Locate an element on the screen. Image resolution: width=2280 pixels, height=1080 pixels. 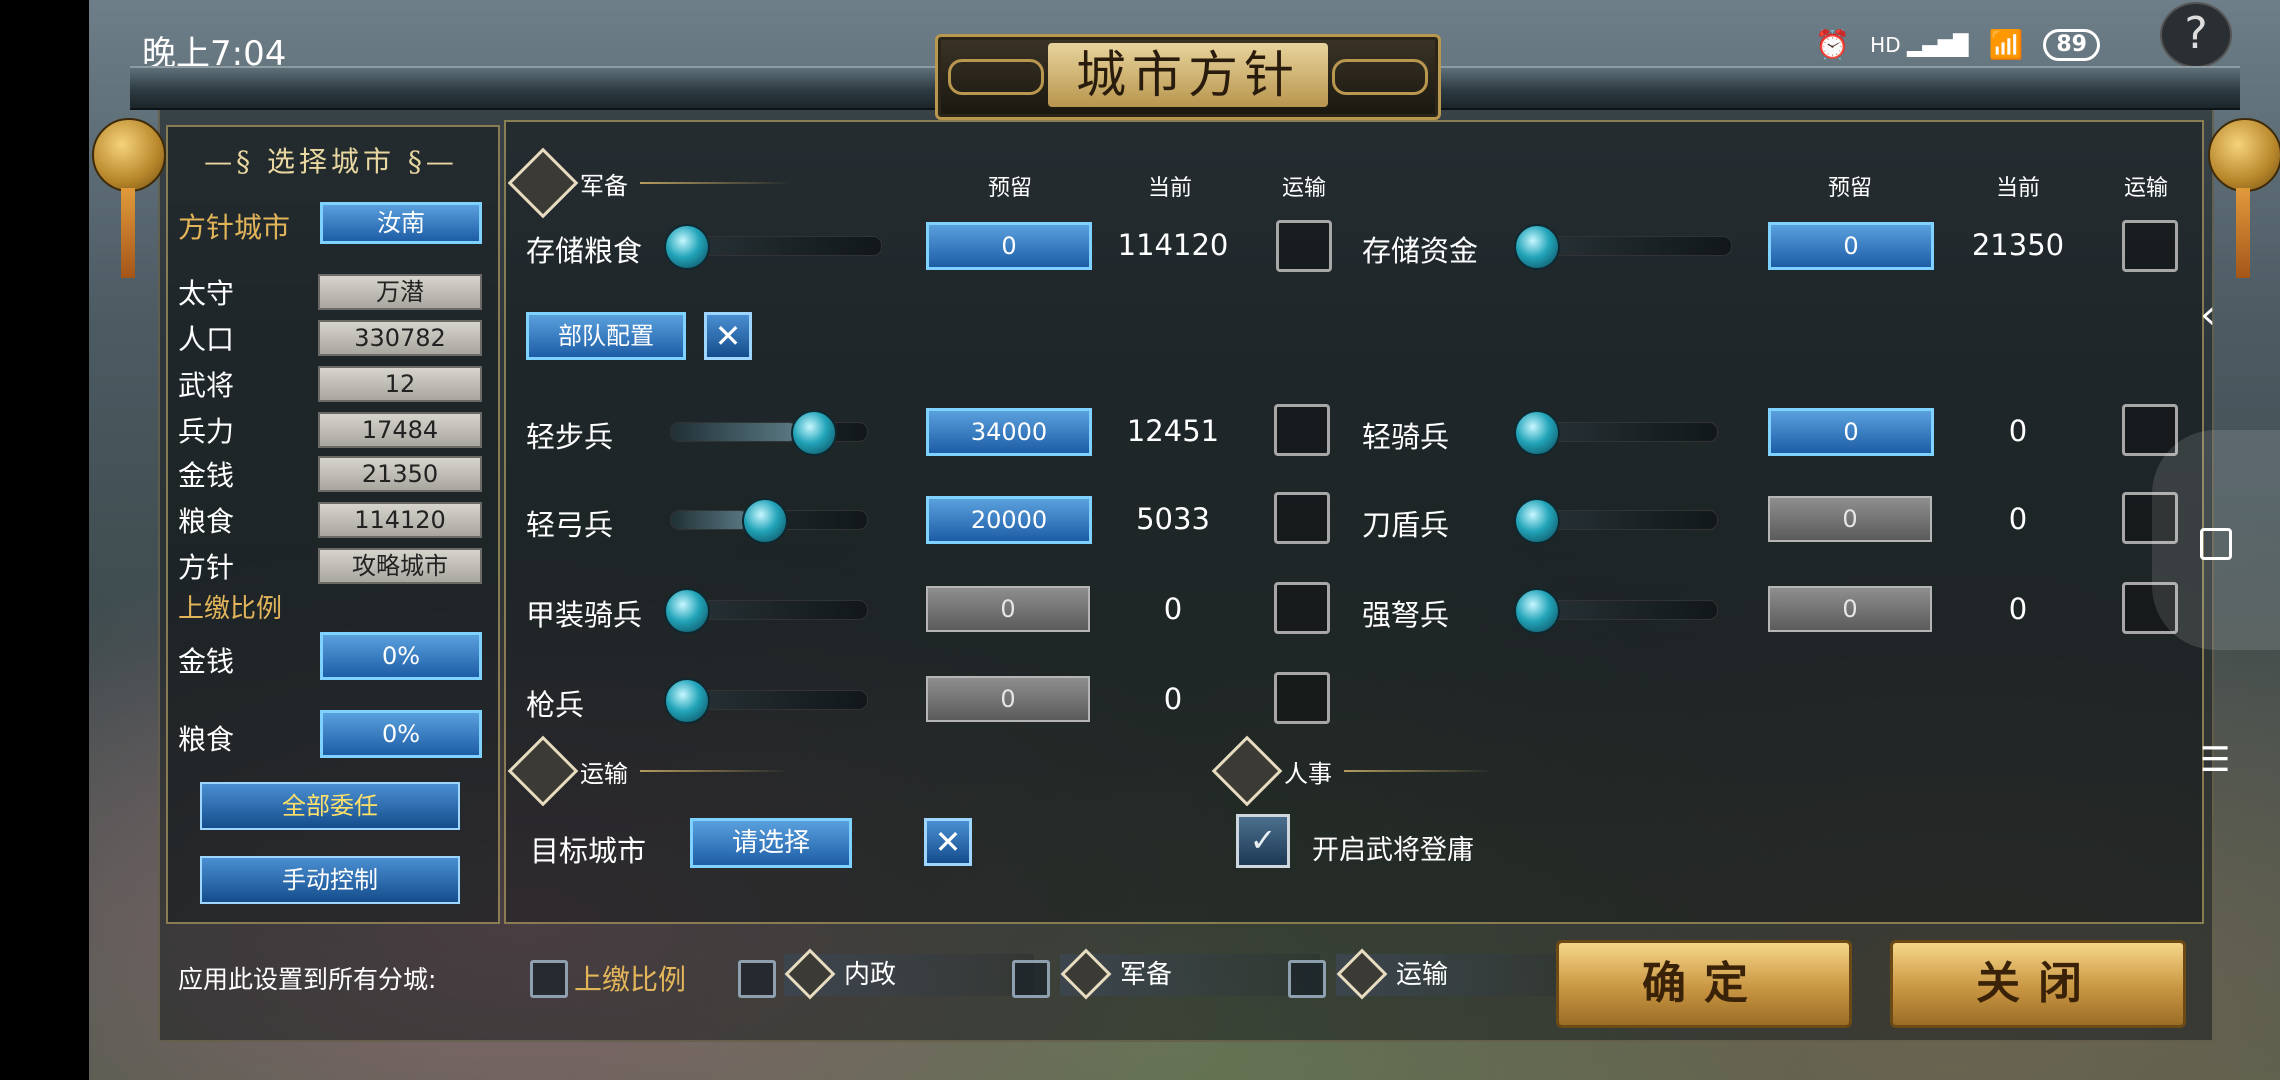
store-money-slider-knob is located at coordinates (1537, 247).